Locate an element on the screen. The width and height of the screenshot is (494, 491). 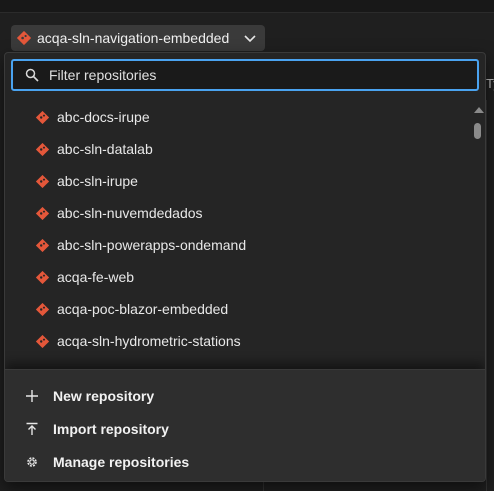
repository-list-item: abc-sln-irupe is located at coordinates (238, 181).